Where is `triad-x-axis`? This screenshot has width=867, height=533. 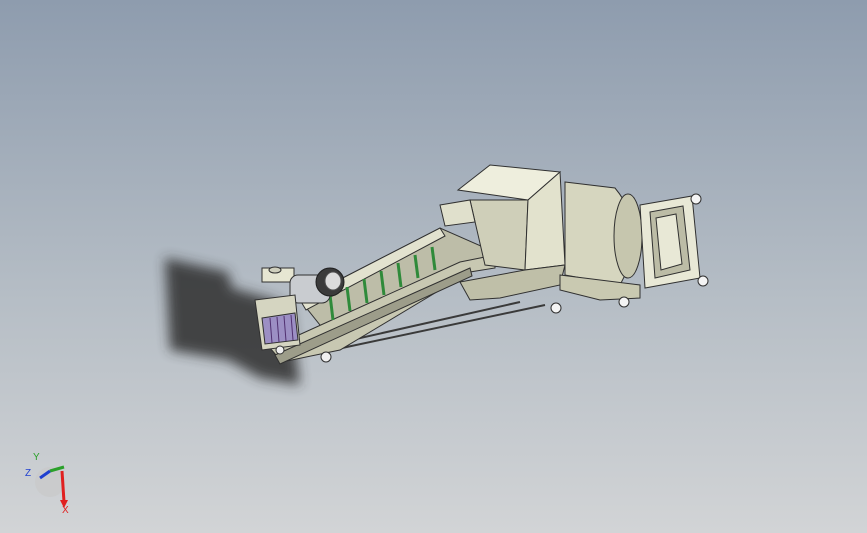 triad-x-axis is located at coordinates (63, 486).